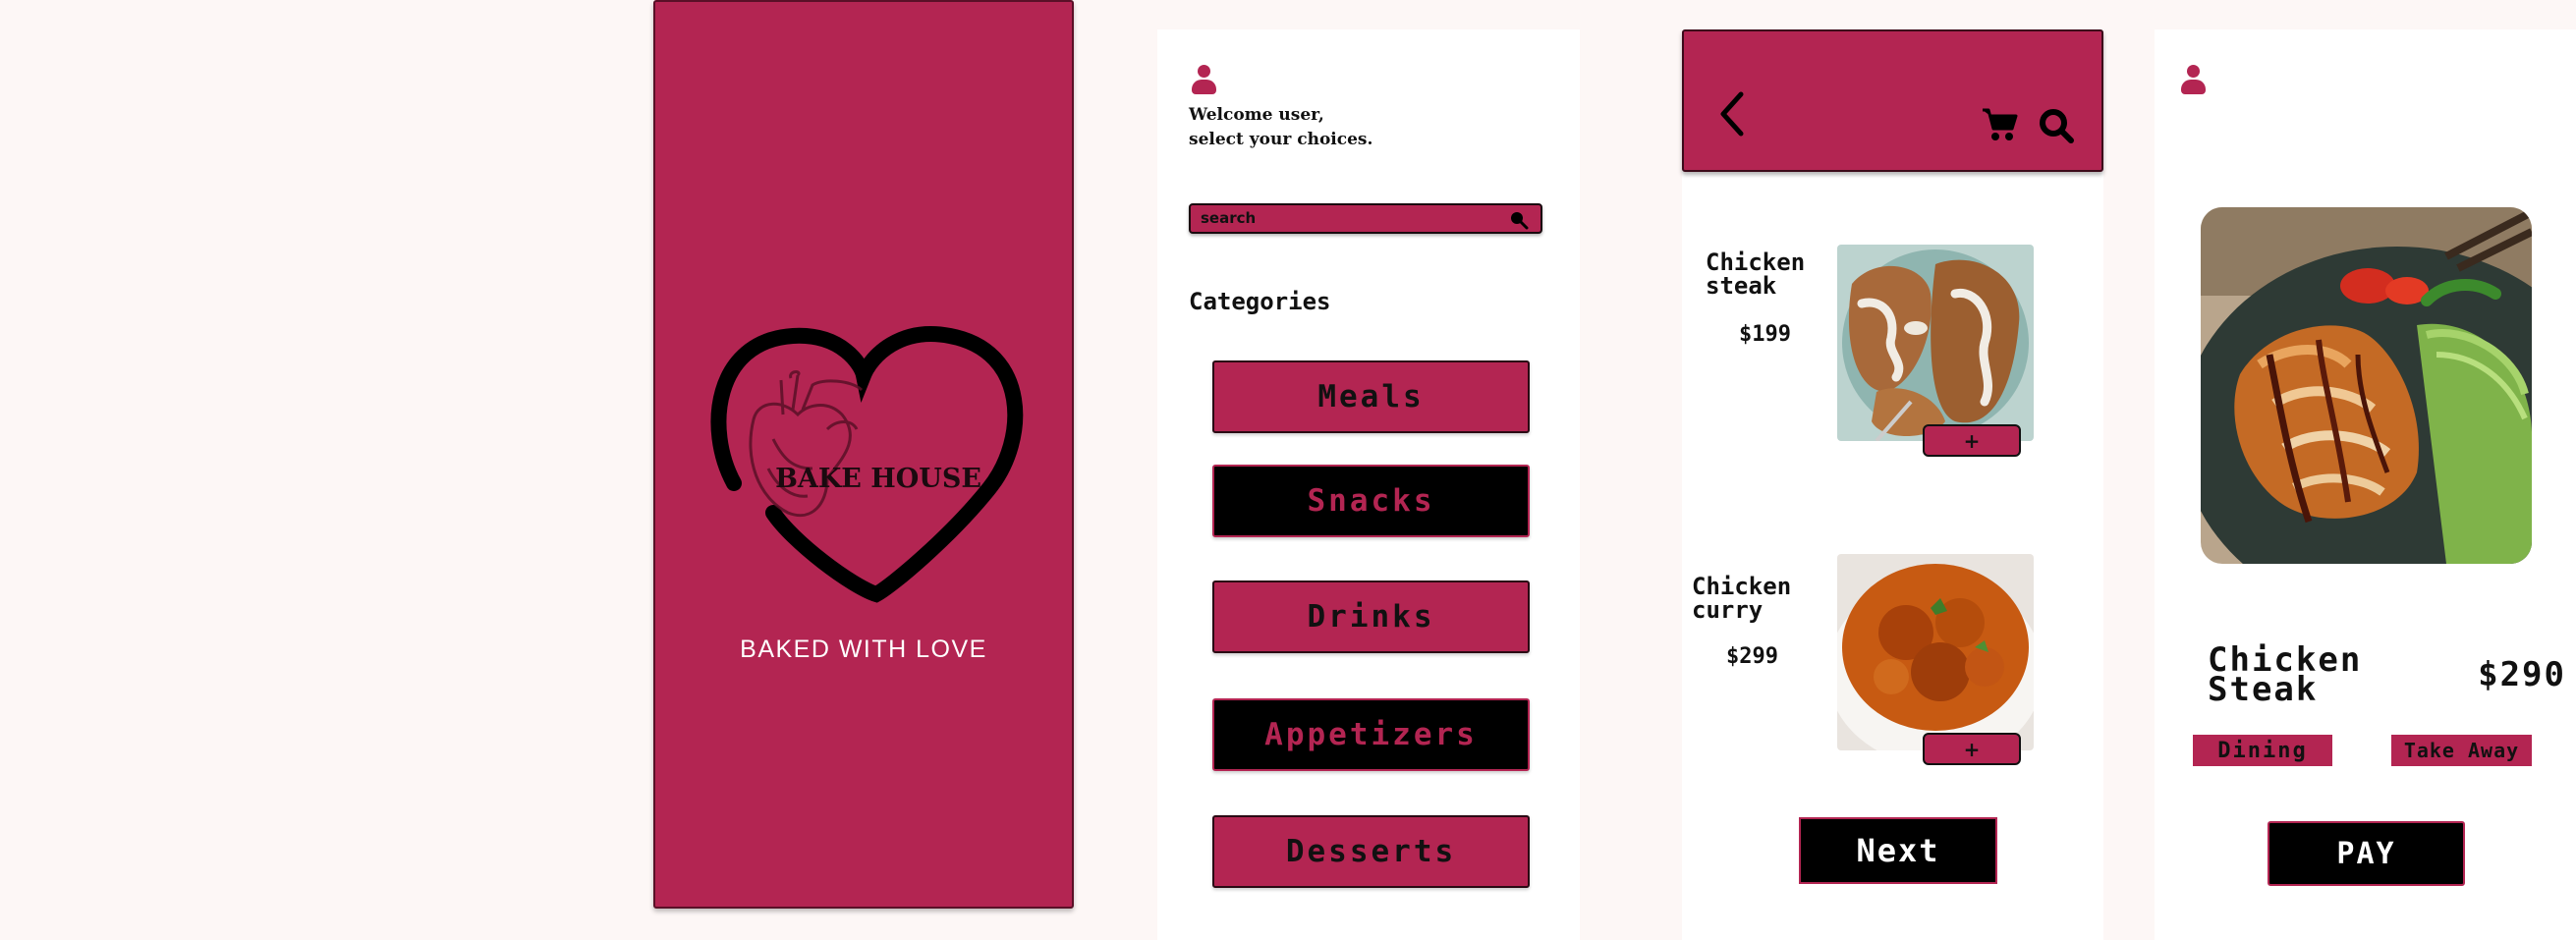 This screenshot has width=2576, height=940. Describe the element at coordinates (878, 479) in the screenshot. I see `brand-name: BAKE HOUSE` at that location.